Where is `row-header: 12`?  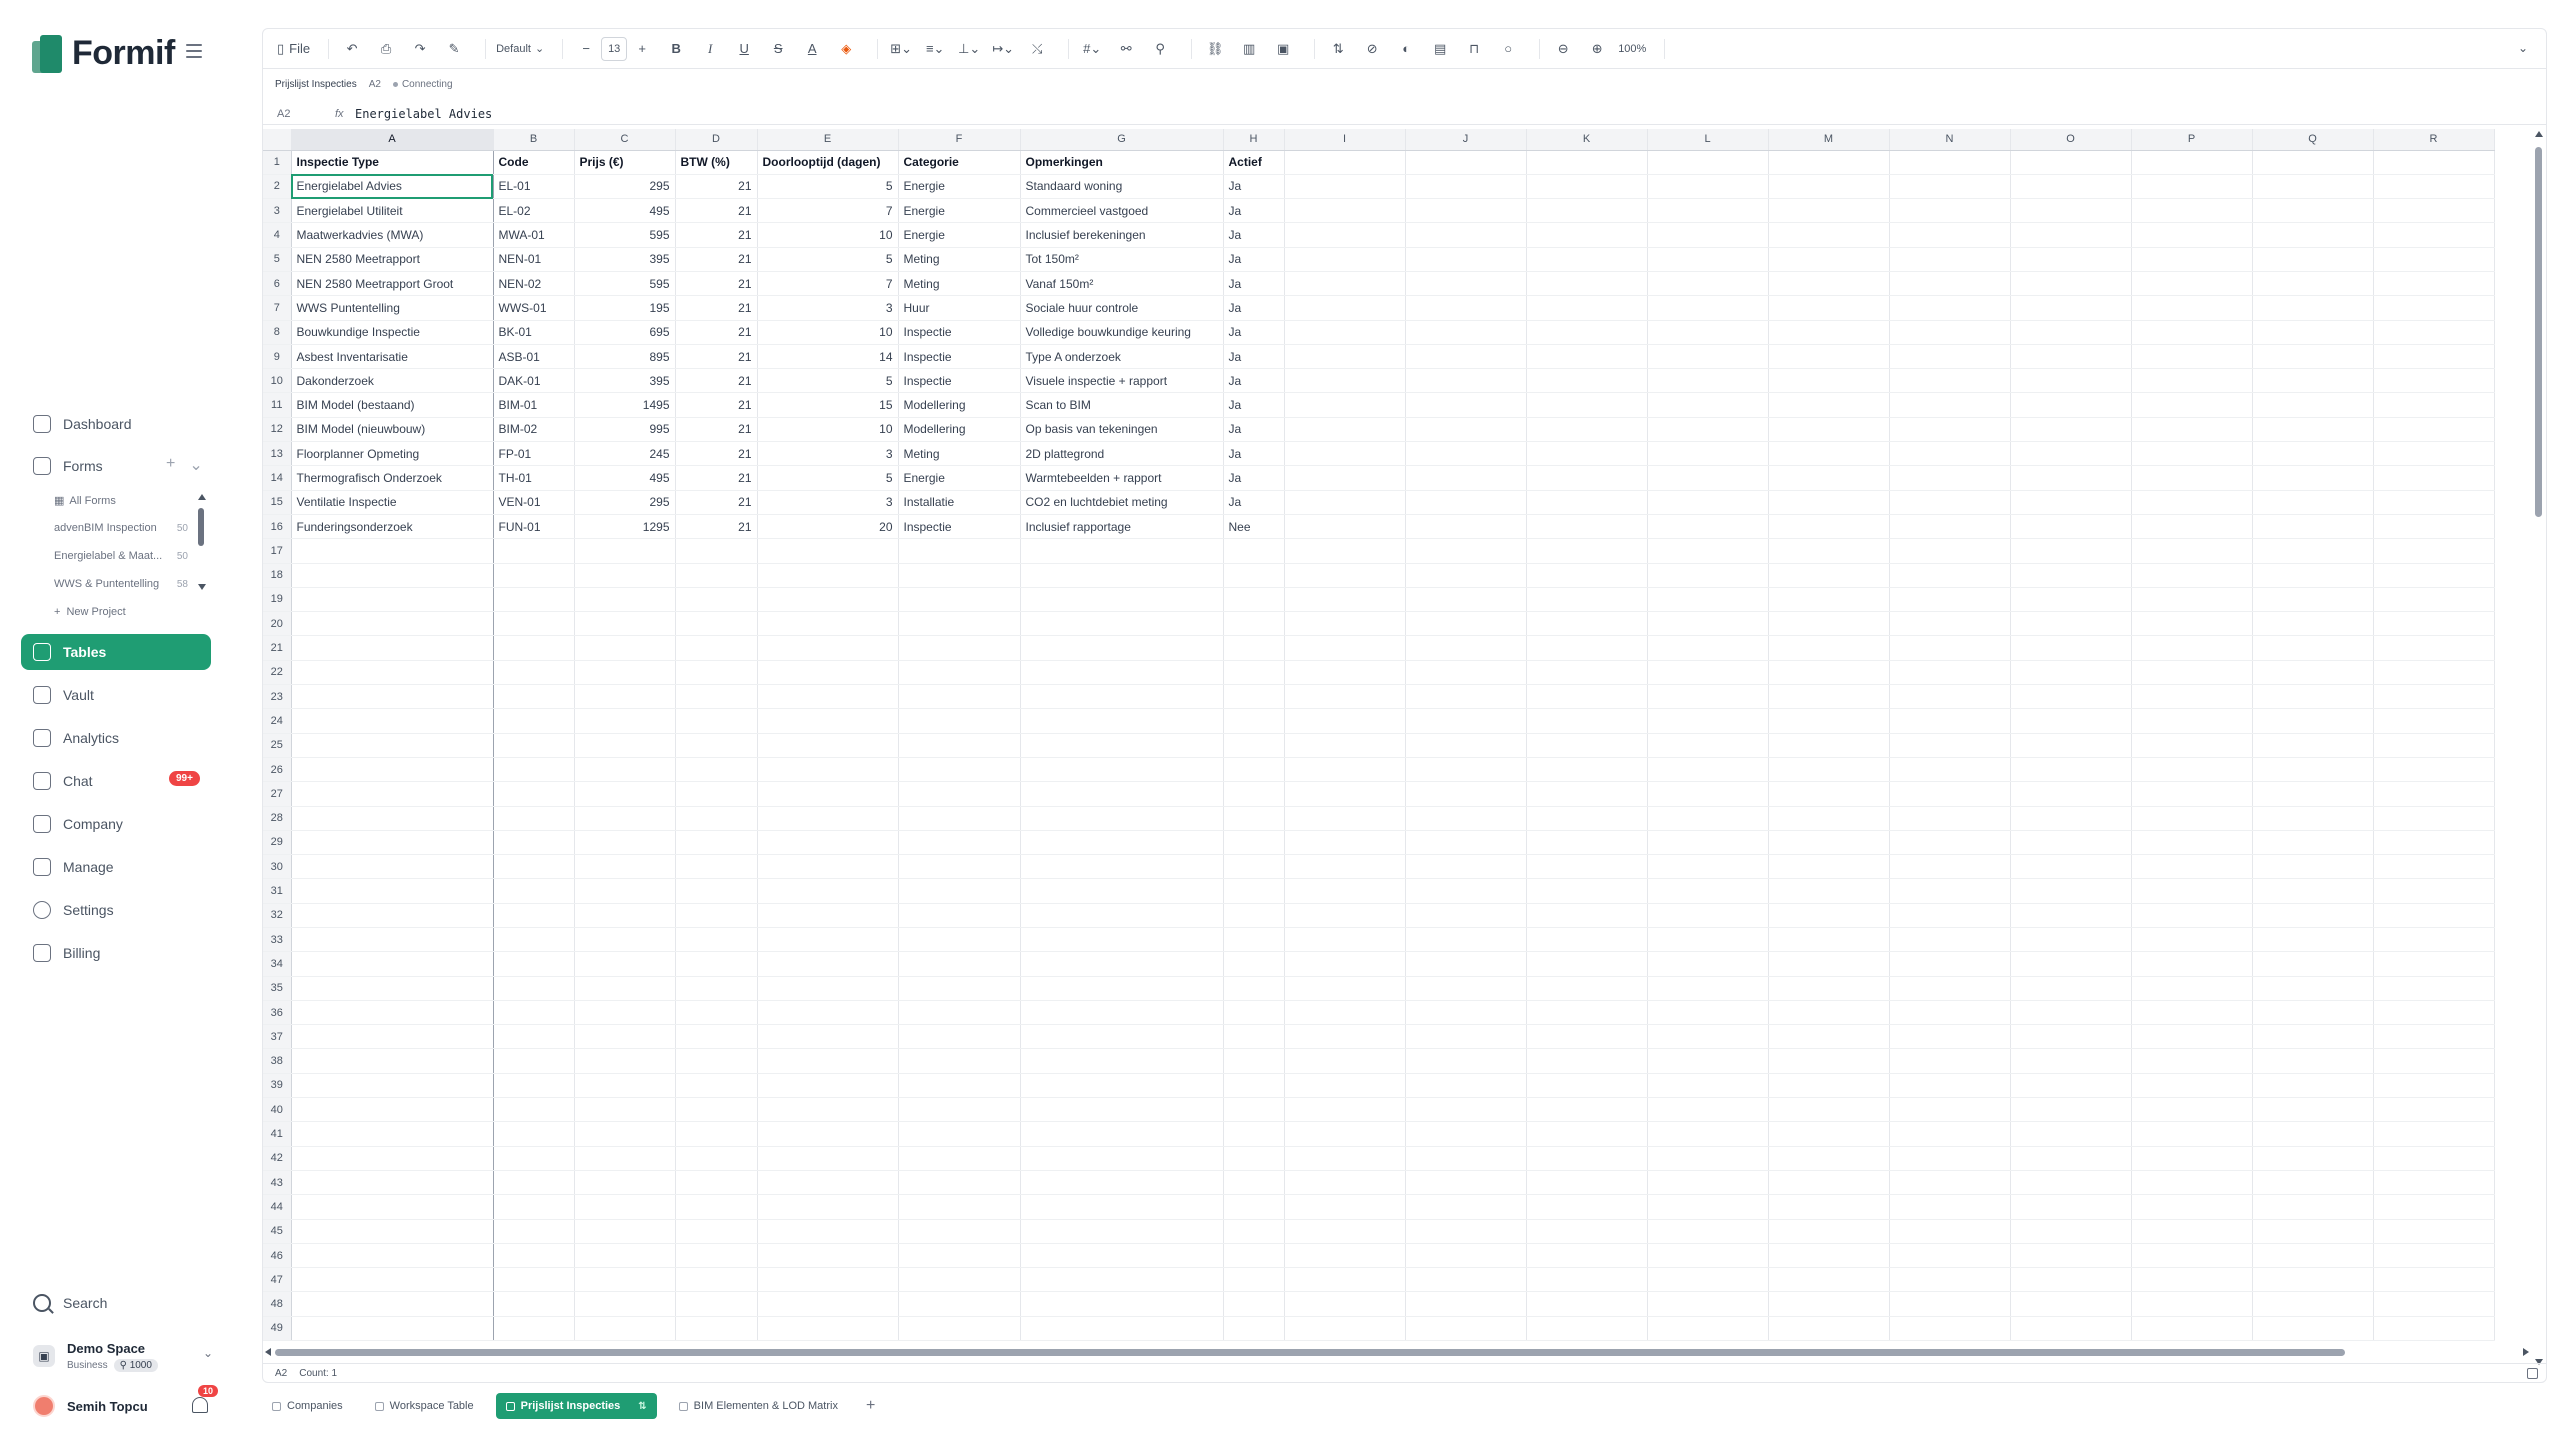
row-header: 12 is located at coordinates (277, 430).